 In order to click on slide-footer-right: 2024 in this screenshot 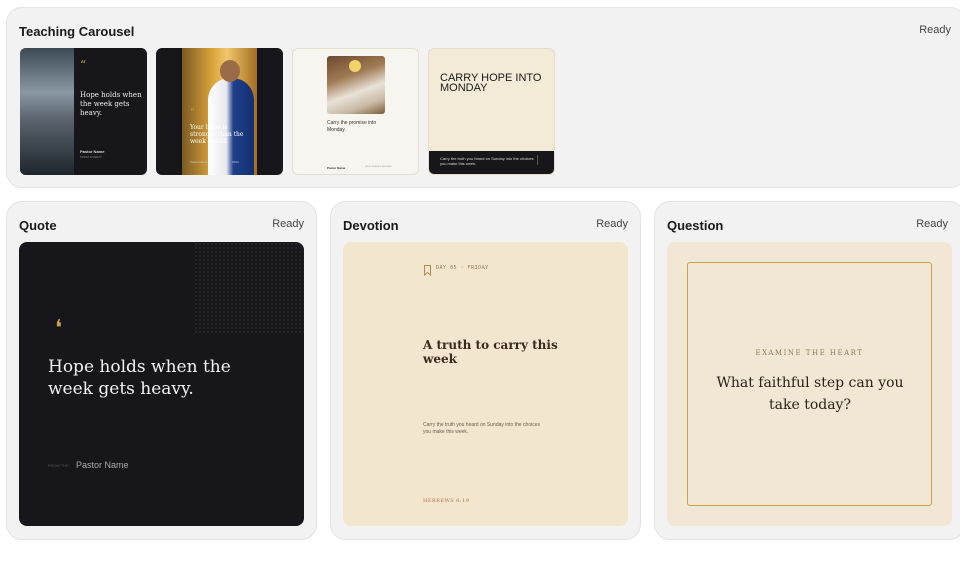, I will do `click(235, 162)`.